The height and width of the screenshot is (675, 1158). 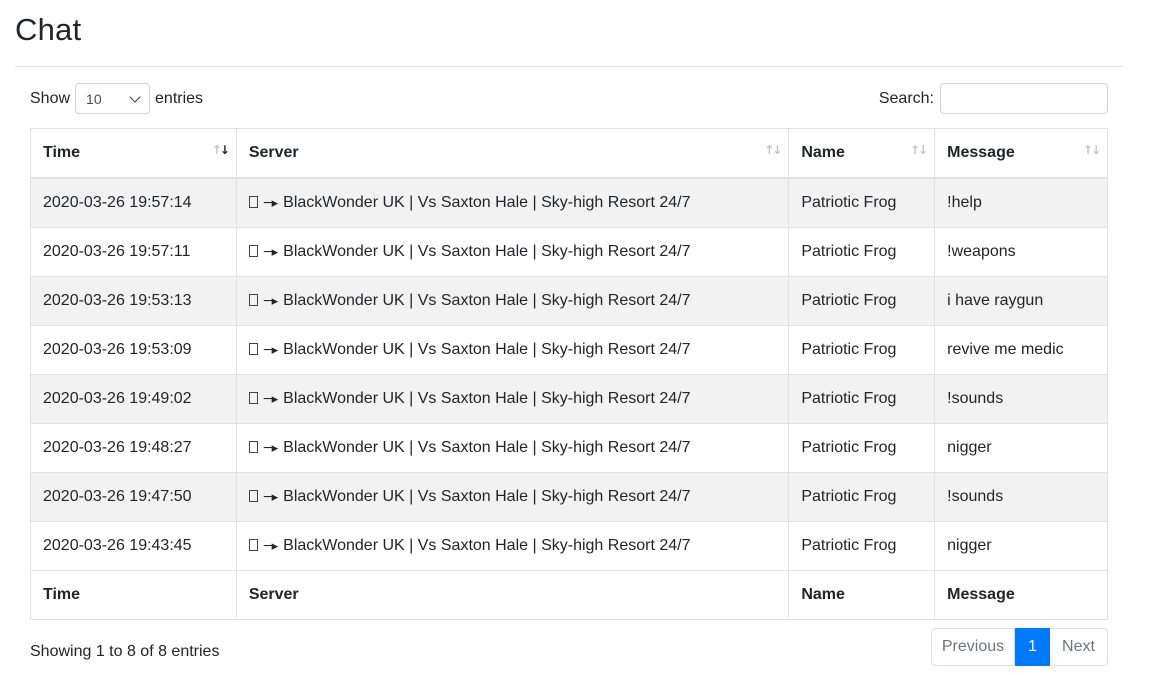 I want to click on cell-message: i have raygun, so click(x=1021, y=301).